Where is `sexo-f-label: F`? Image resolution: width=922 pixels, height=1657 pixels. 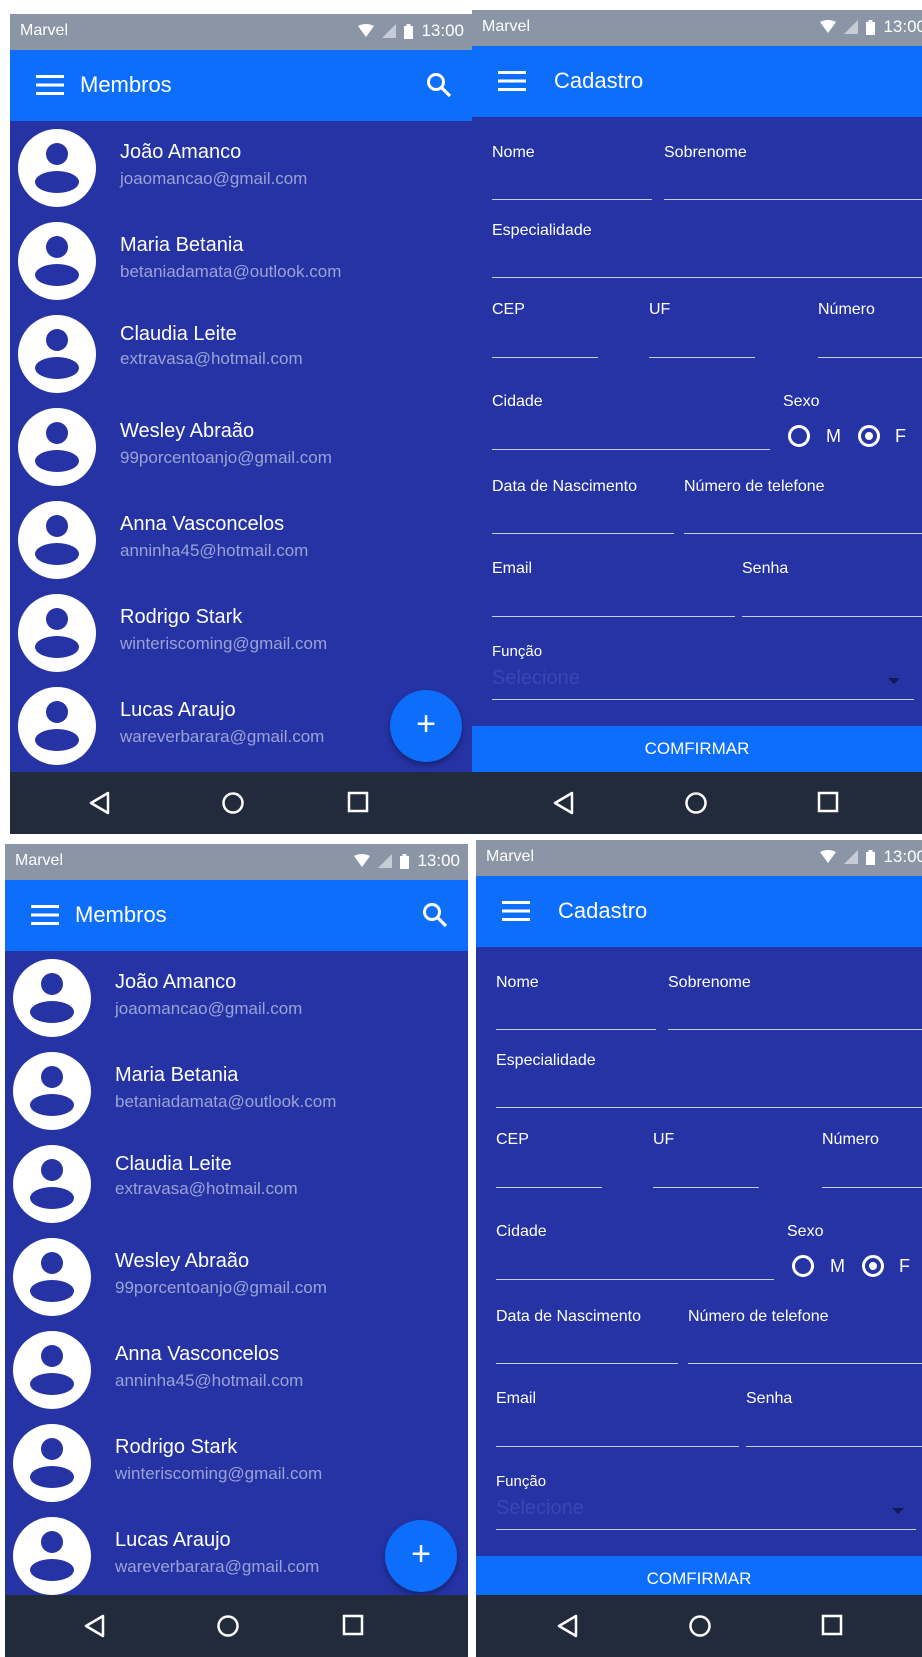
sexo-f-label: F is located at coordinates (904, 1266).